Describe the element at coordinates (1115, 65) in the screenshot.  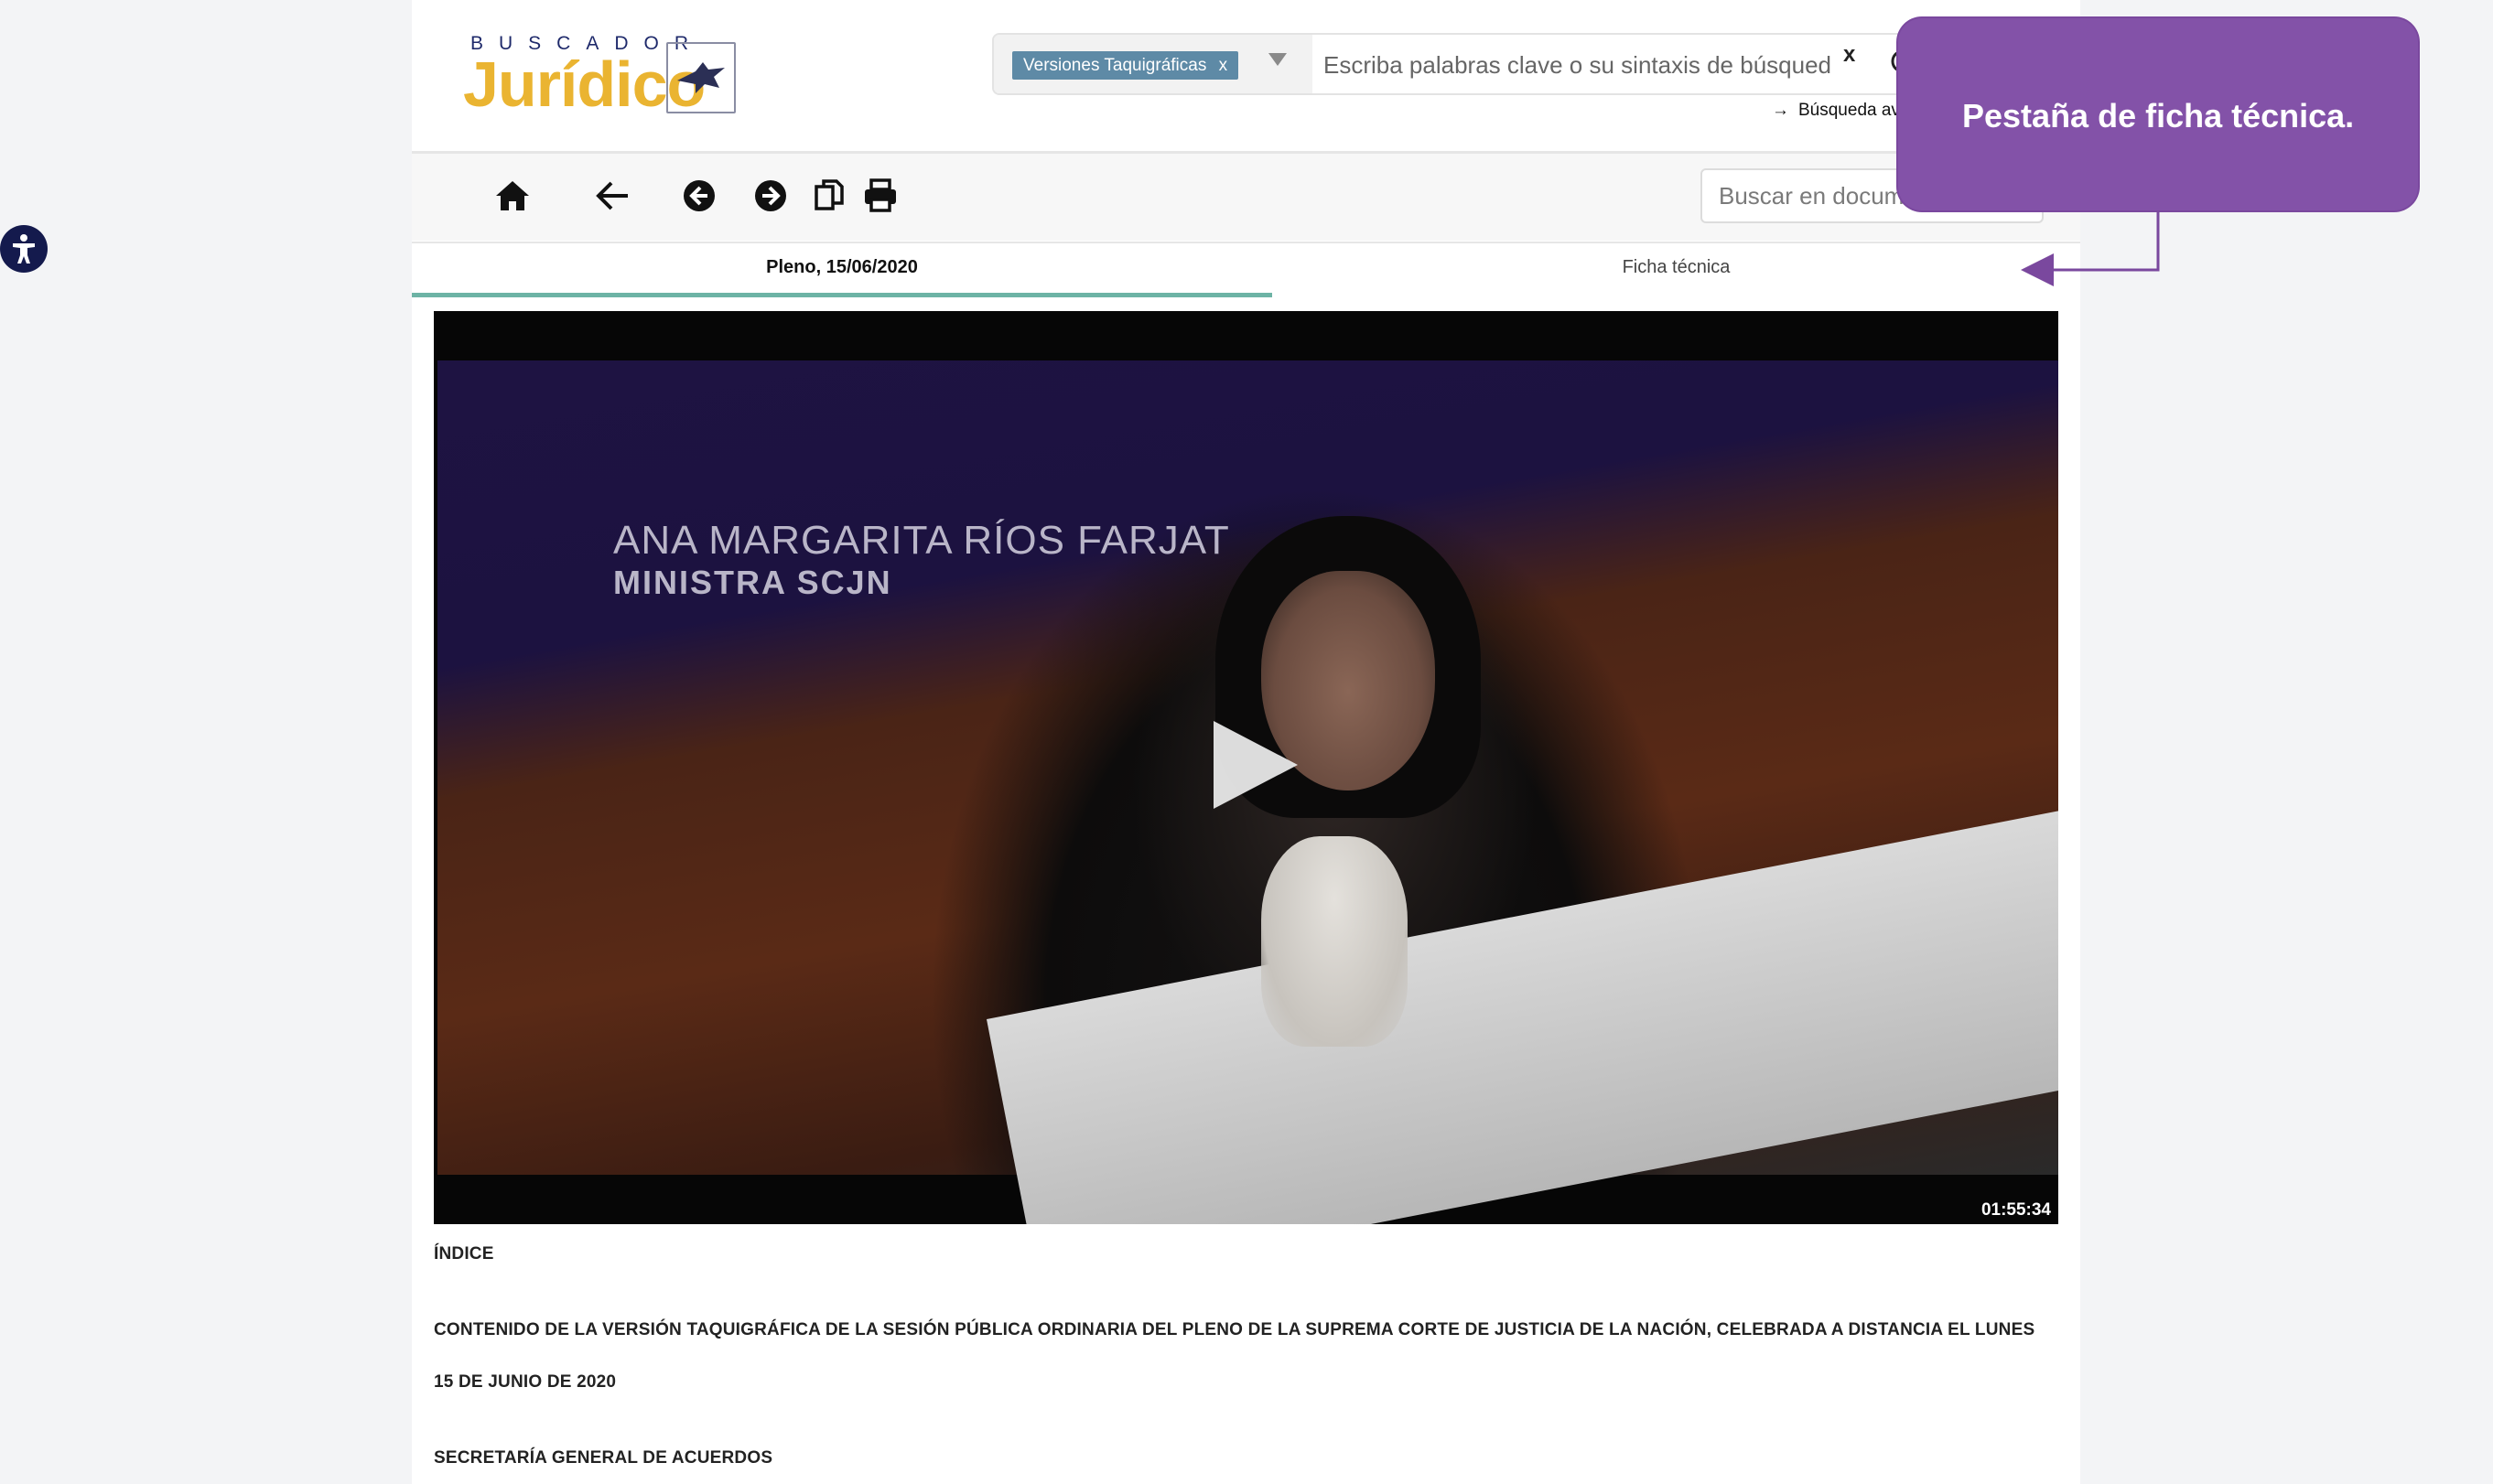
I see `filter-tag-label: Versiones Taquigráficas` at that location.